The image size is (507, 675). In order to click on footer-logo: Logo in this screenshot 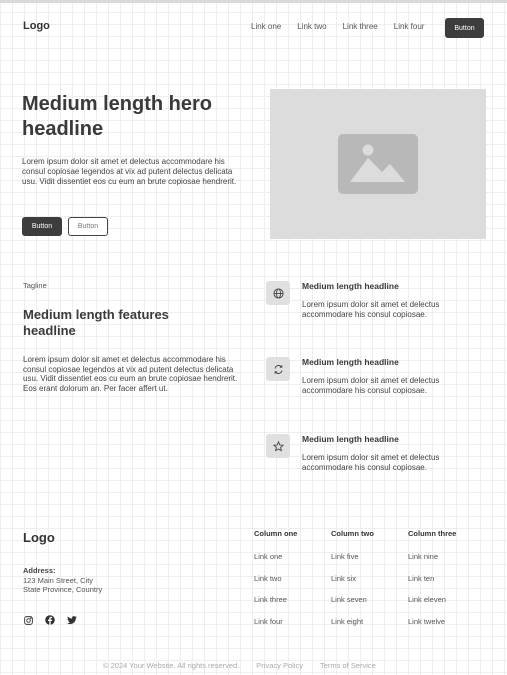, I will do `click(39, 537)`.